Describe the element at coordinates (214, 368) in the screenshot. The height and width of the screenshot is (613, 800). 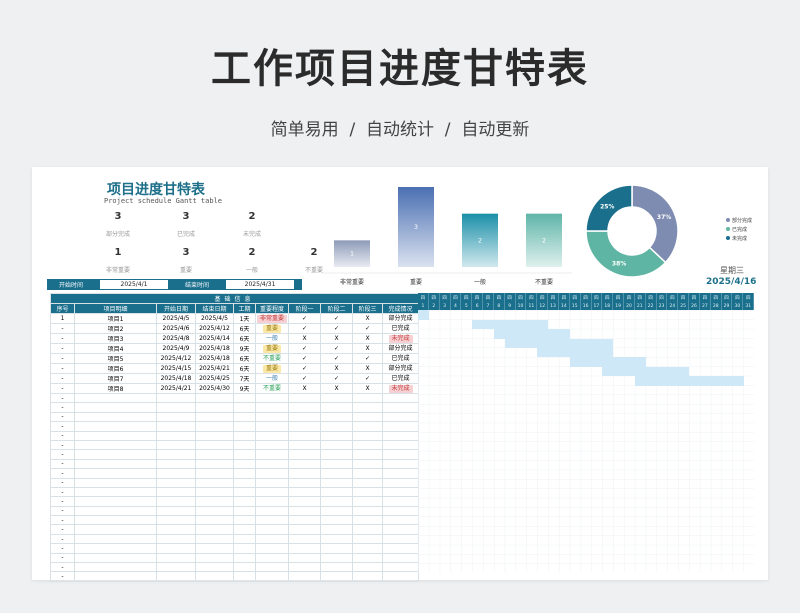
I see `cell-end: 2025/4/21` at that location.